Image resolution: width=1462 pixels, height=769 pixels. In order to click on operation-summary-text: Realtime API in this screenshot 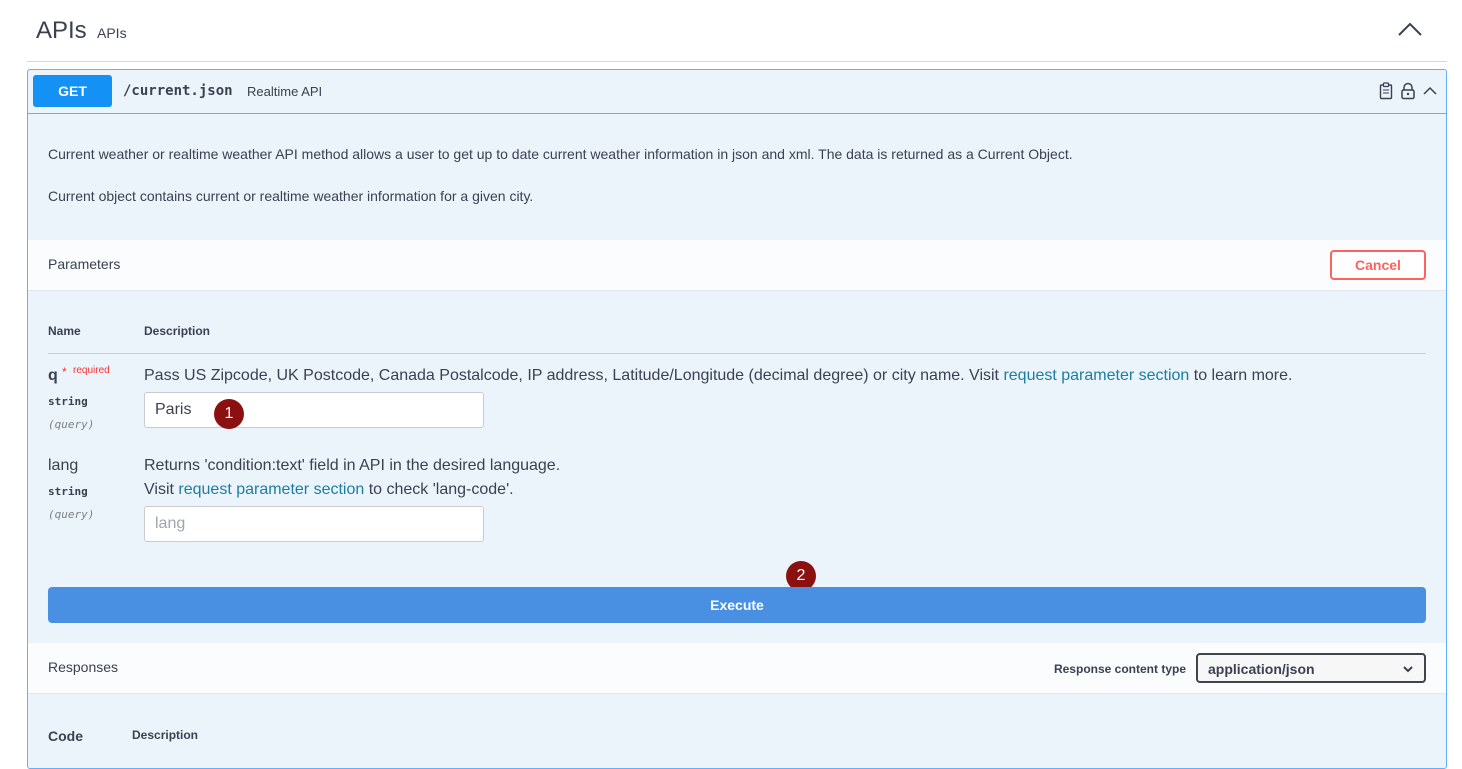, I will do `click(285, 91)`.